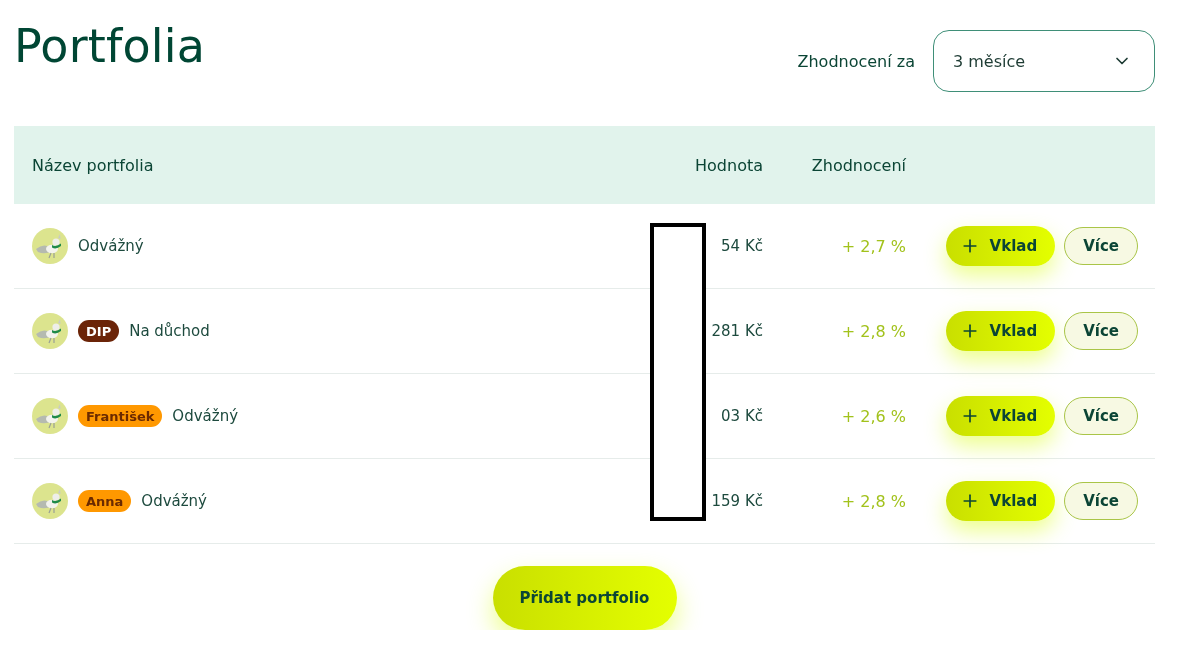 The width and height of the screenshot is (1200, 652). I want to click on portfolio-tag: Anna, so click(105, 501).